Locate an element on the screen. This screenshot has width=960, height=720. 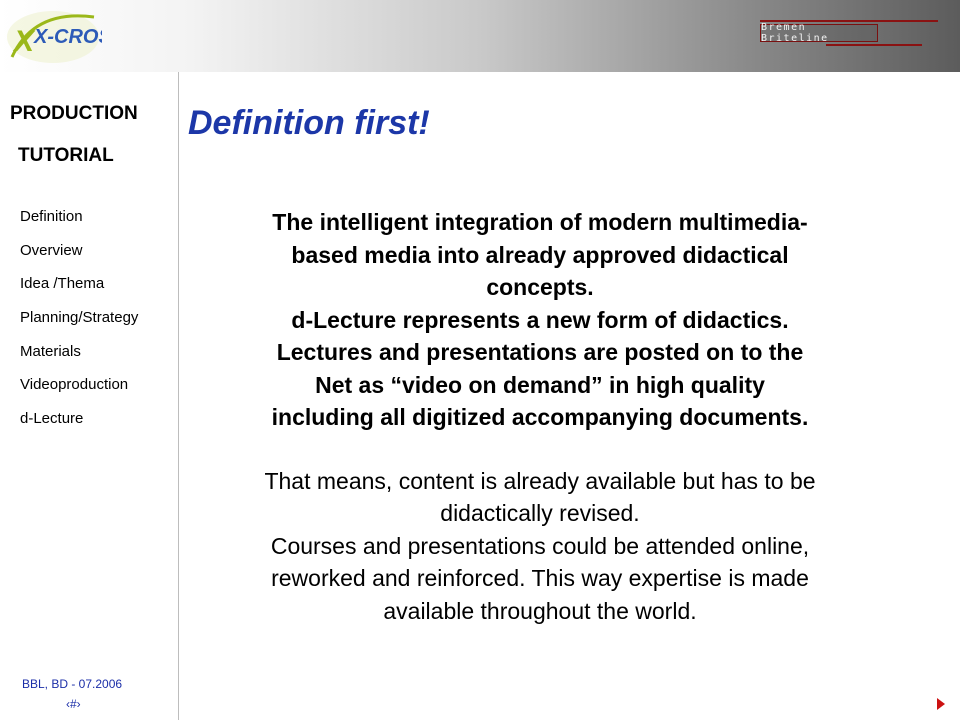
sidebar-item-planning-strategy: Planning/Strategy is located at coordinates (97, 325).